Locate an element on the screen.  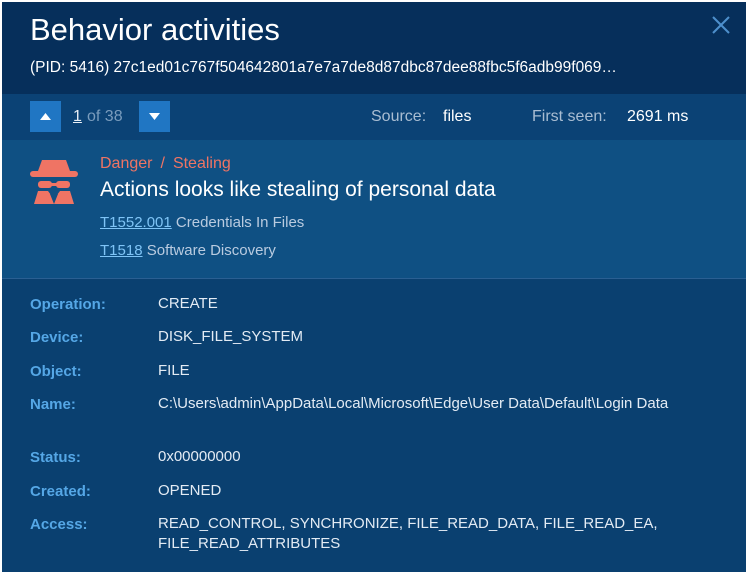
close-icon is located at coordinates (721, 25).